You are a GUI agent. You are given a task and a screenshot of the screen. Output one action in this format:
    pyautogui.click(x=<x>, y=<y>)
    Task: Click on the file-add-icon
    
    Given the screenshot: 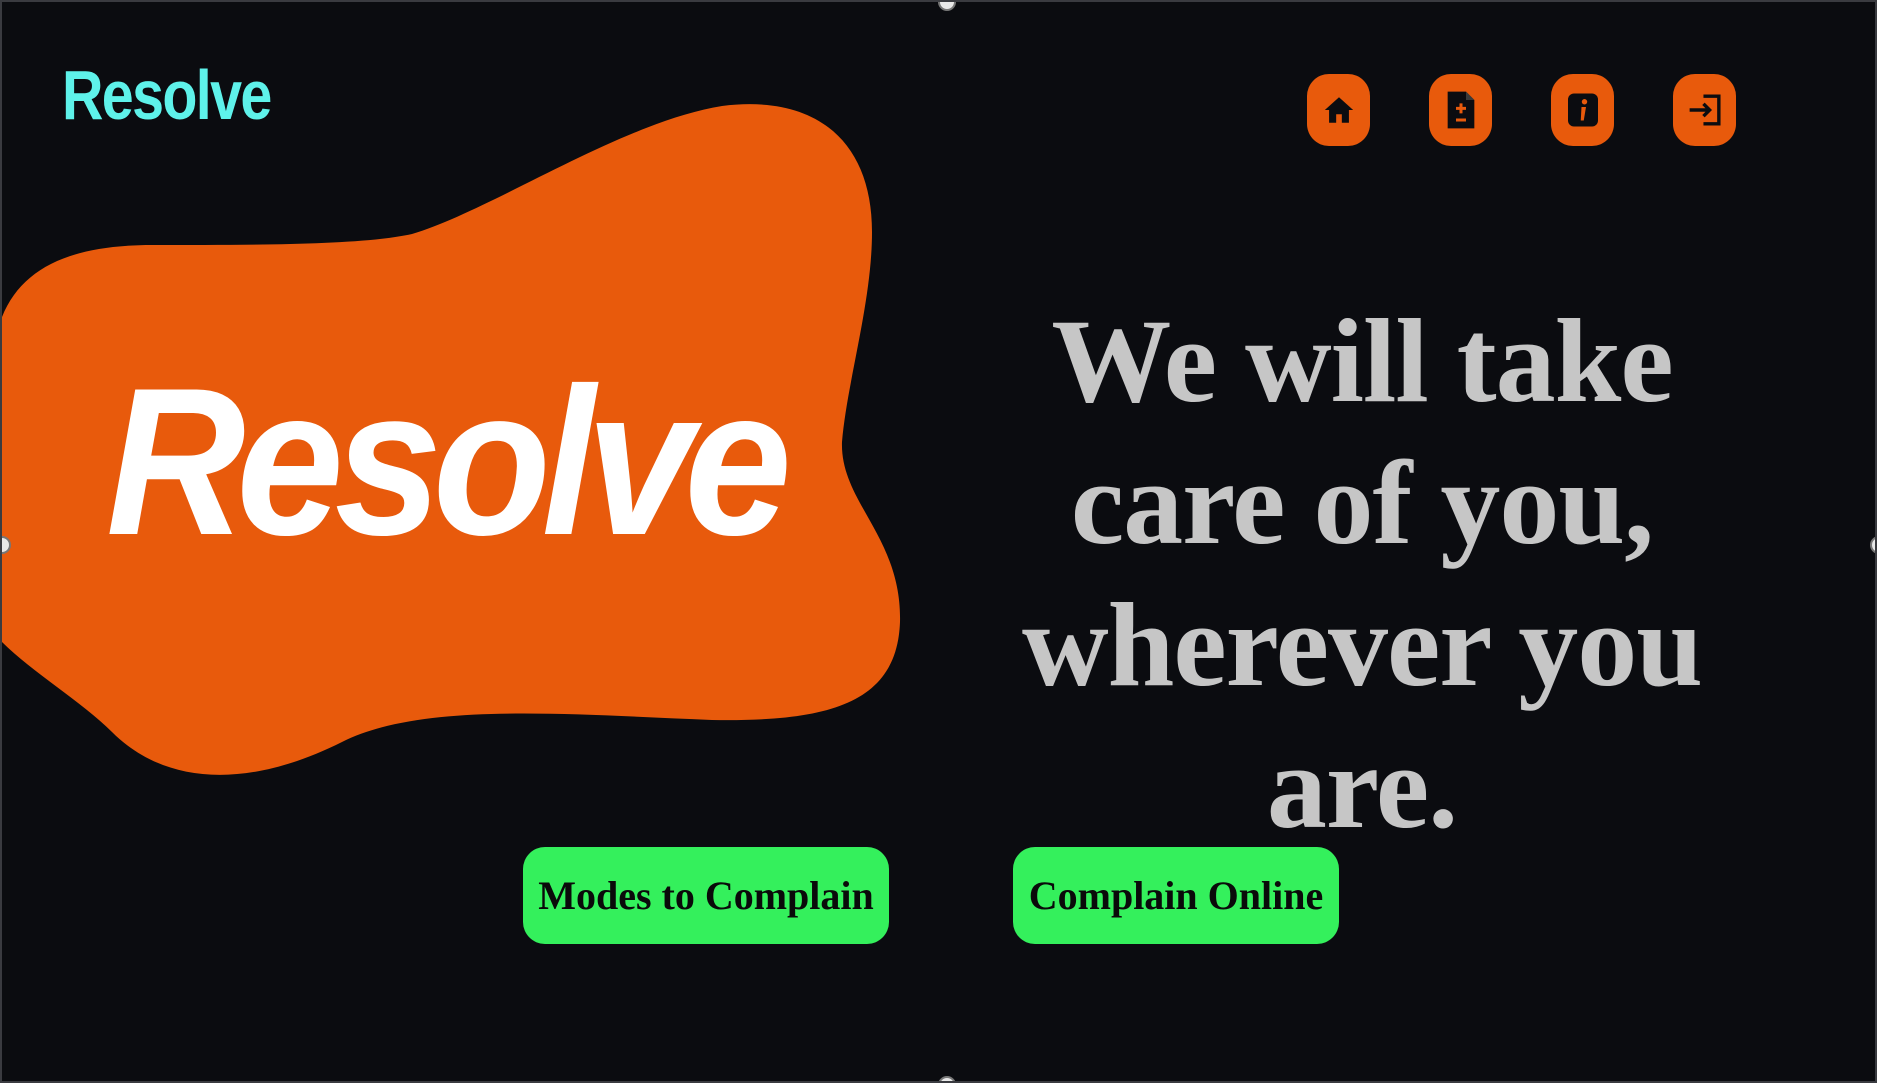 What is the action you would take?
    pyautogui.click(x=1460, y=110)
    